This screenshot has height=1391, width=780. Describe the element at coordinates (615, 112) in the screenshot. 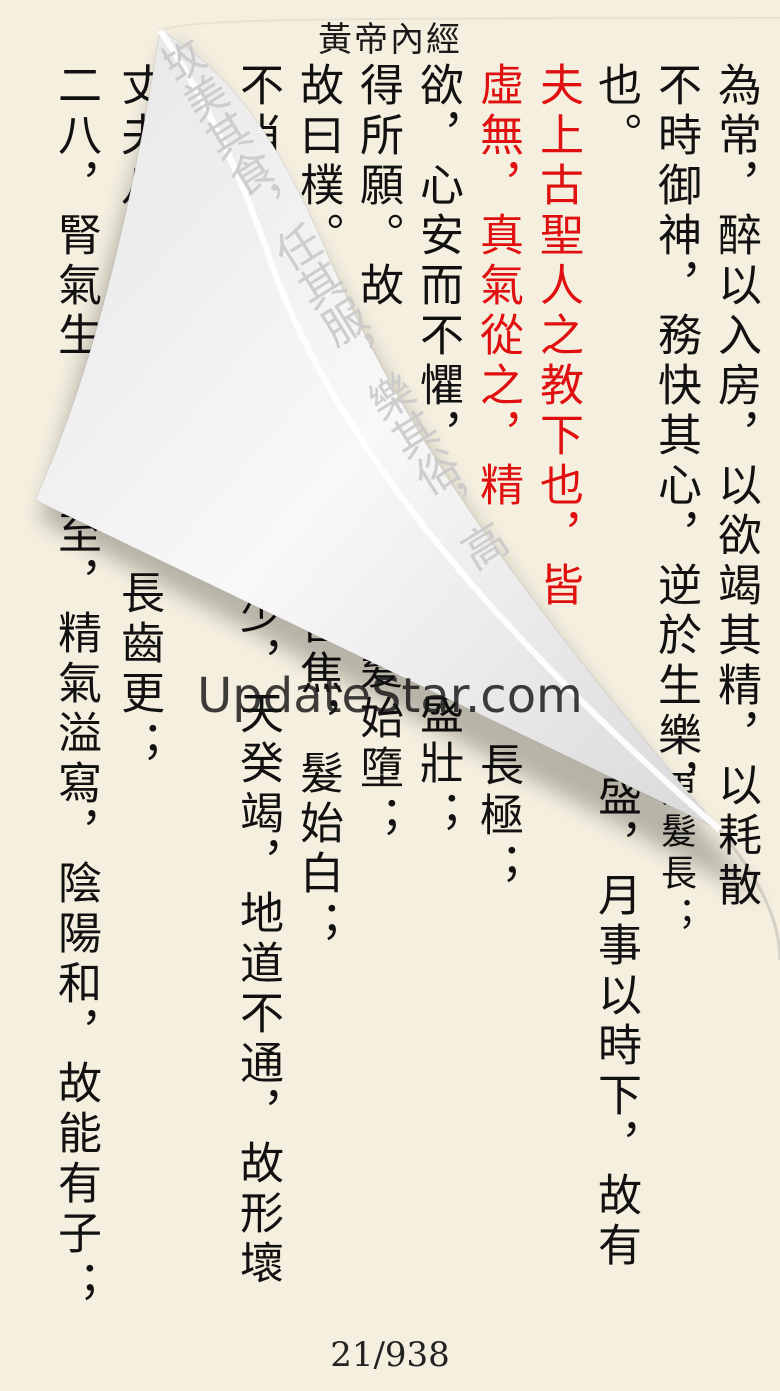

I see `text-column-3: 也。` at that location.